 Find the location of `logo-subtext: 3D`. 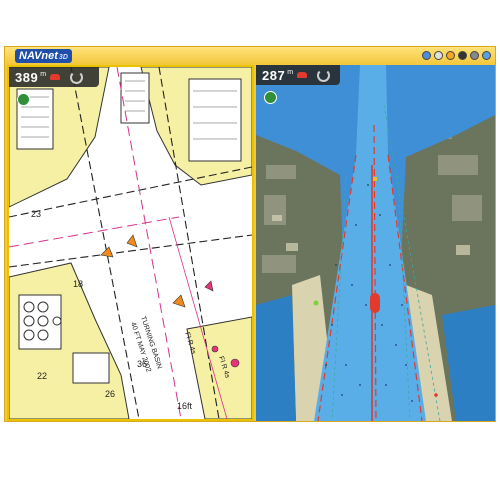

logo-subtext: 3D is located at coordinates (63, 57).